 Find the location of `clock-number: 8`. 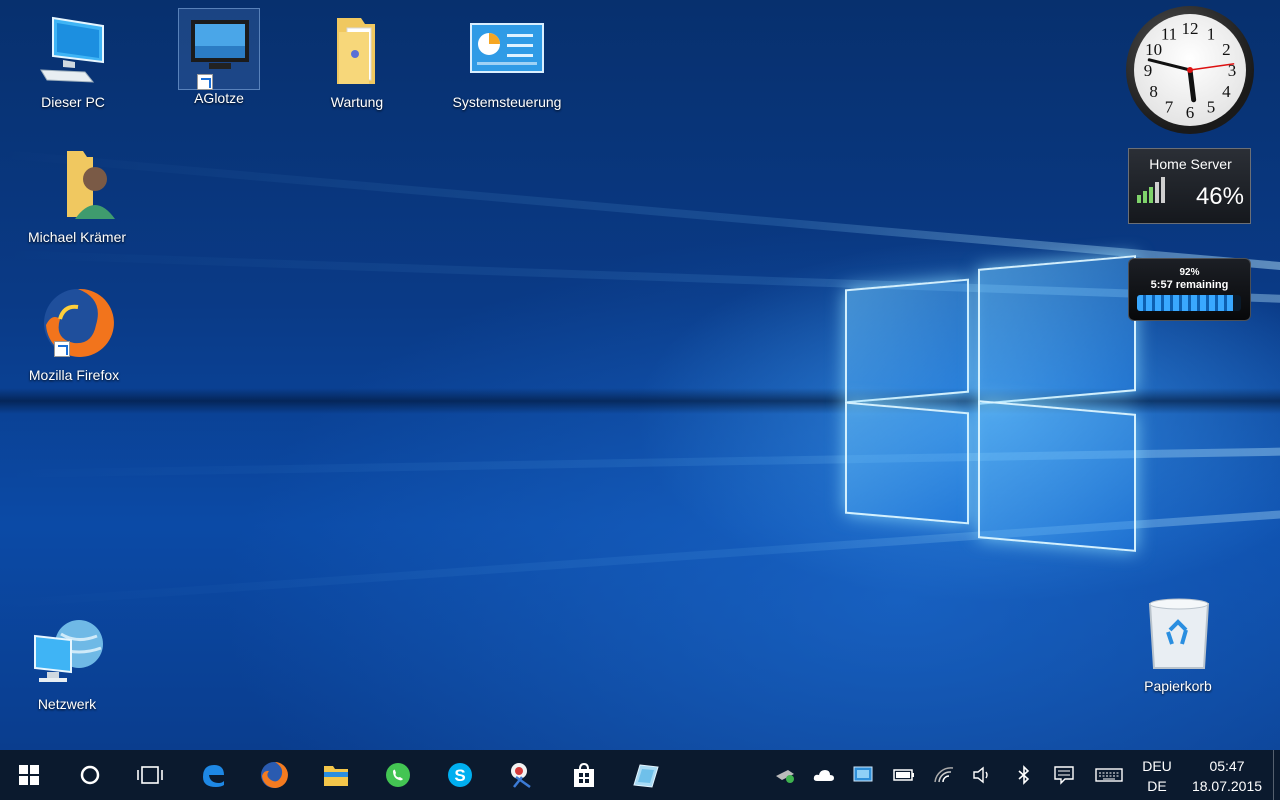

clock-number: 8 is located at coordinates (1153, 91).